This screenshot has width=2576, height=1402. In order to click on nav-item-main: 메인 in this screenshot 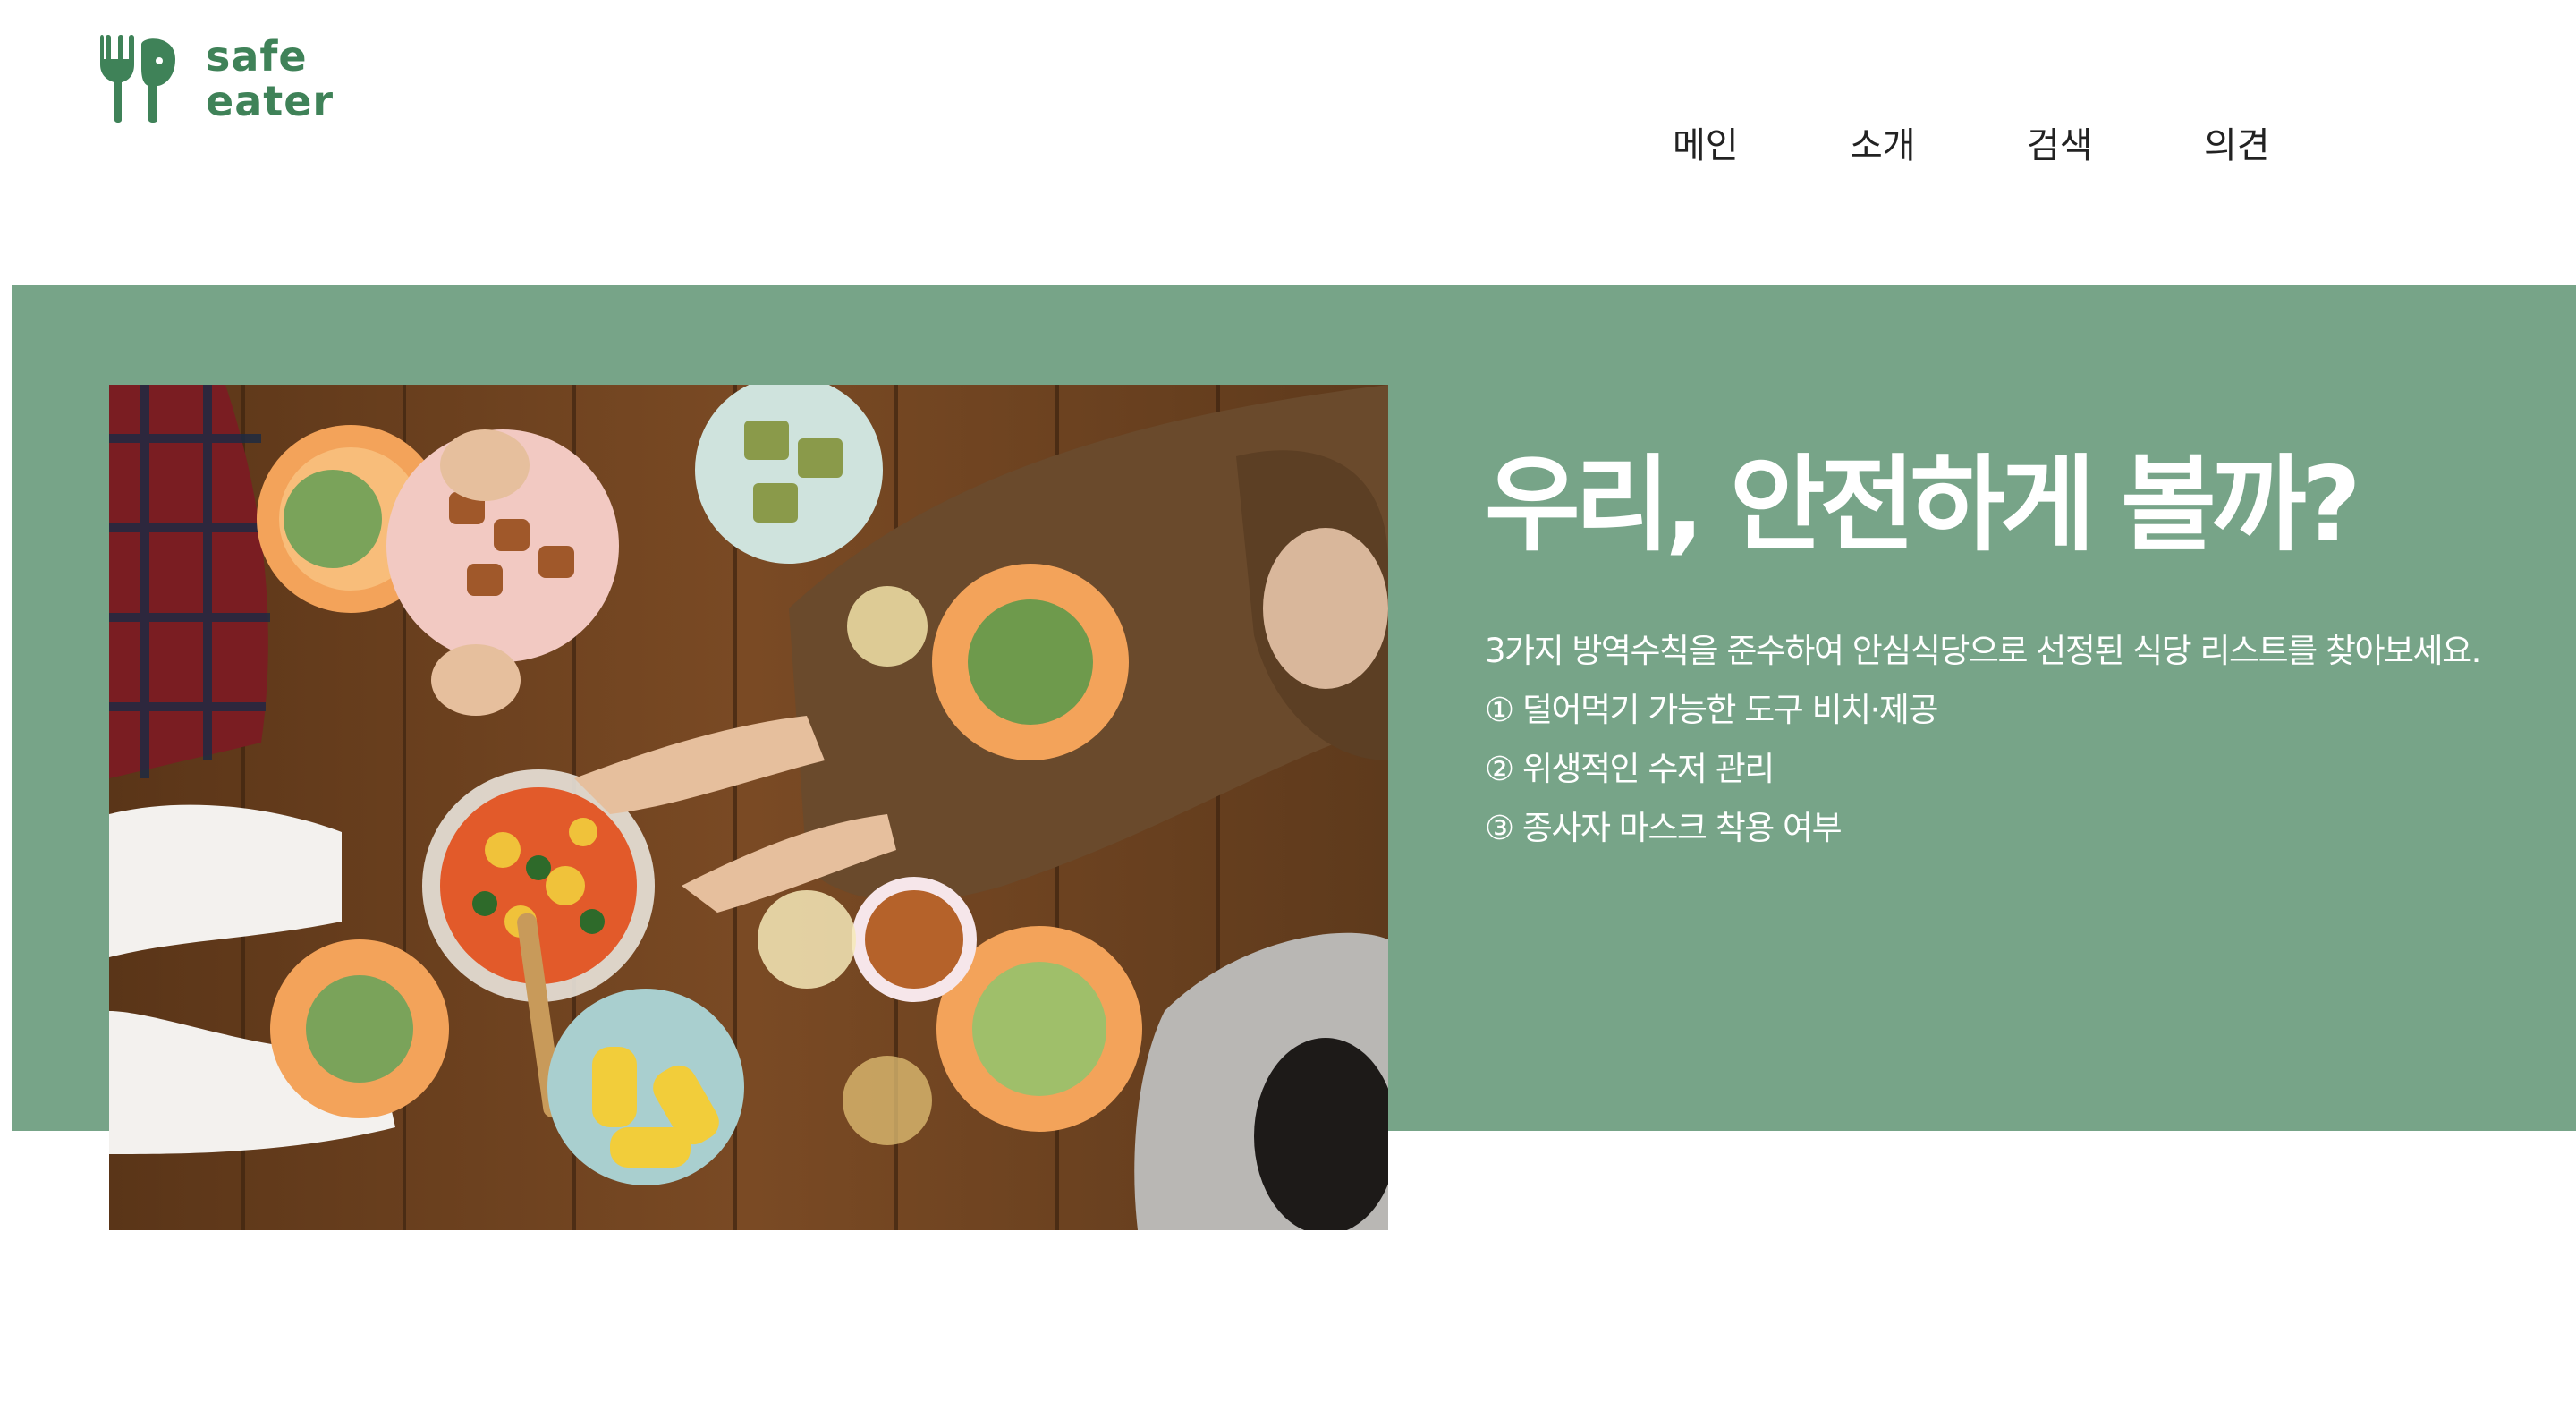, I will do `click(1761, 142)`.